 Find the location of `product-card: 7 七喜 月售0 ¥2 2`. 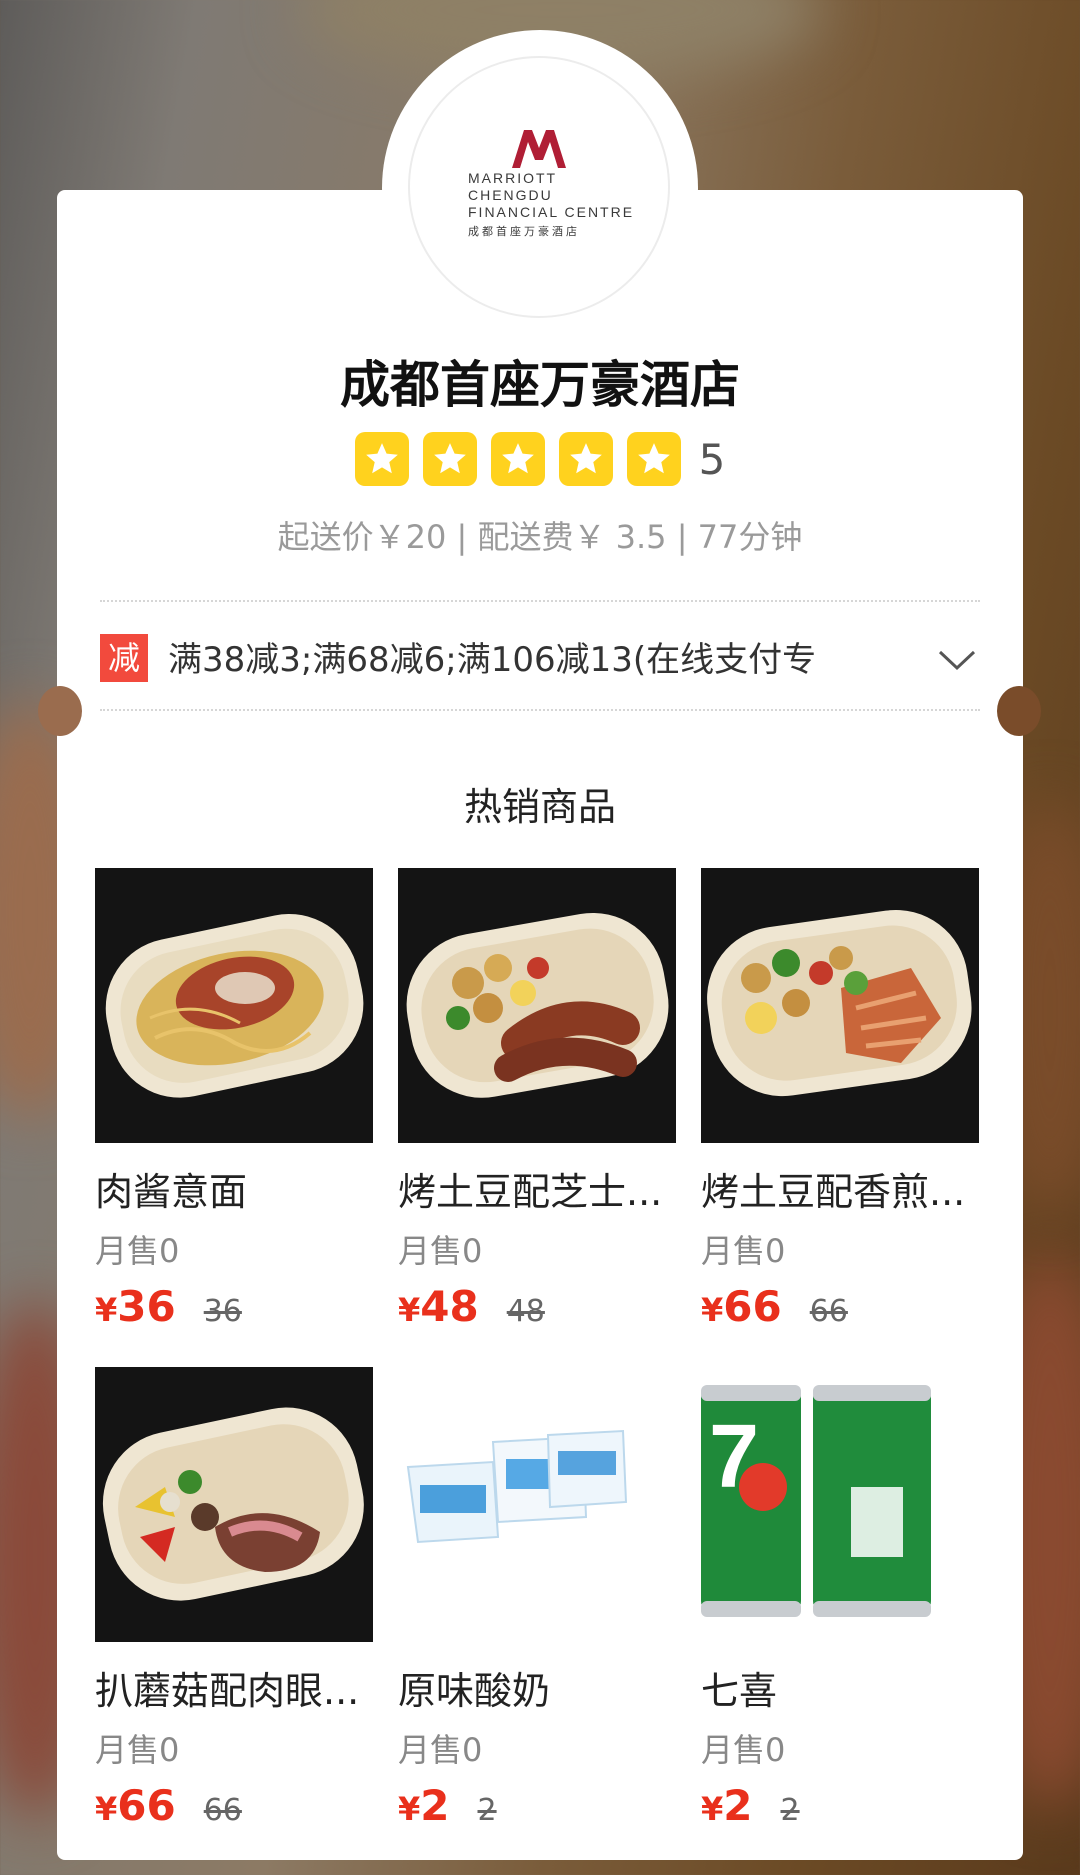

product-card: 7 七喜 月售0 ¥2 2 is located at coordinates (840, 1598).